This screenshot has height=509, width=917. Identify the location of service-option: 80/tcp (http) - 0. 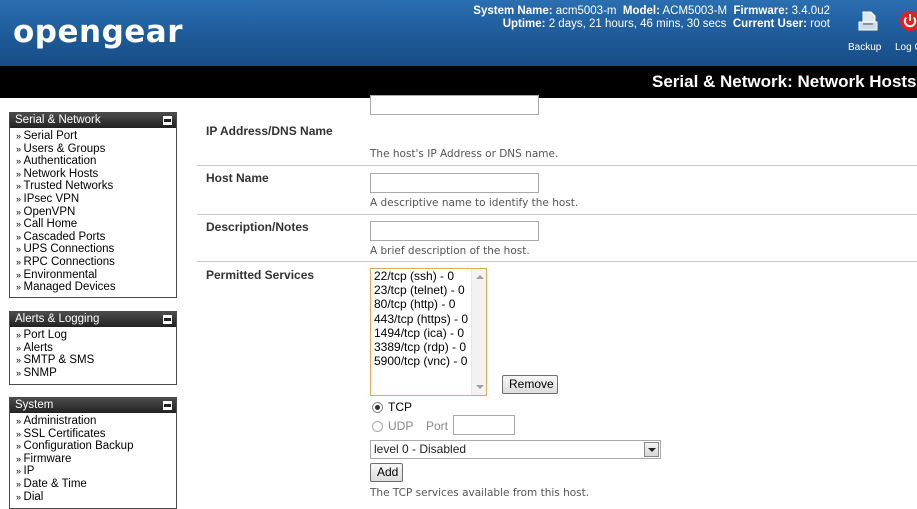
(428, 304).